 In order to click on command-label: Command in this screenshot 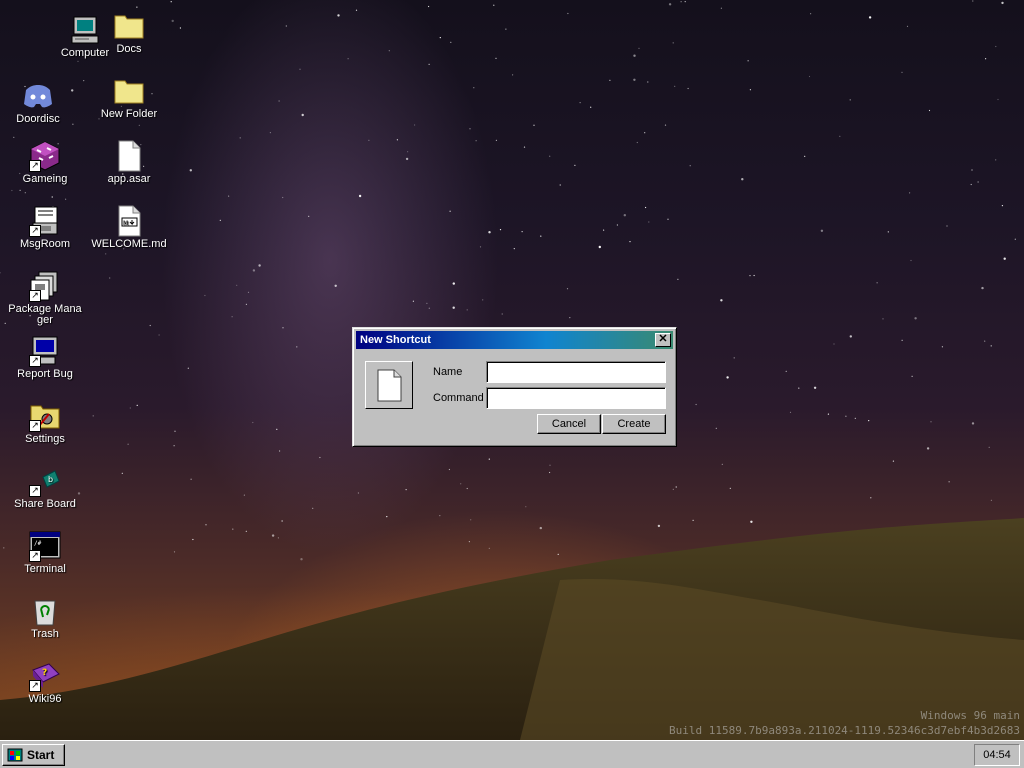, I will do `click(458, 398)`.